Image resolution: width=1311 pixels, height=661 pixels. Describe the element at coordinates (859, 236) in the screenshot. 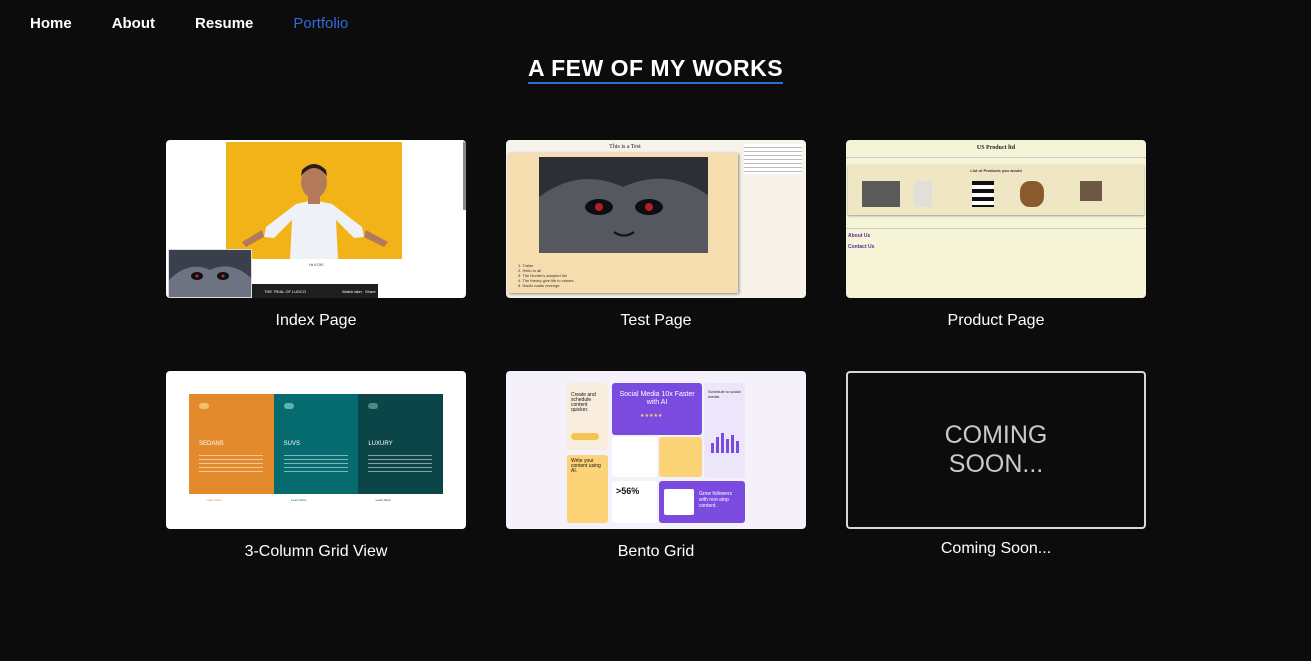

I see `about-link: About Us` at that location.